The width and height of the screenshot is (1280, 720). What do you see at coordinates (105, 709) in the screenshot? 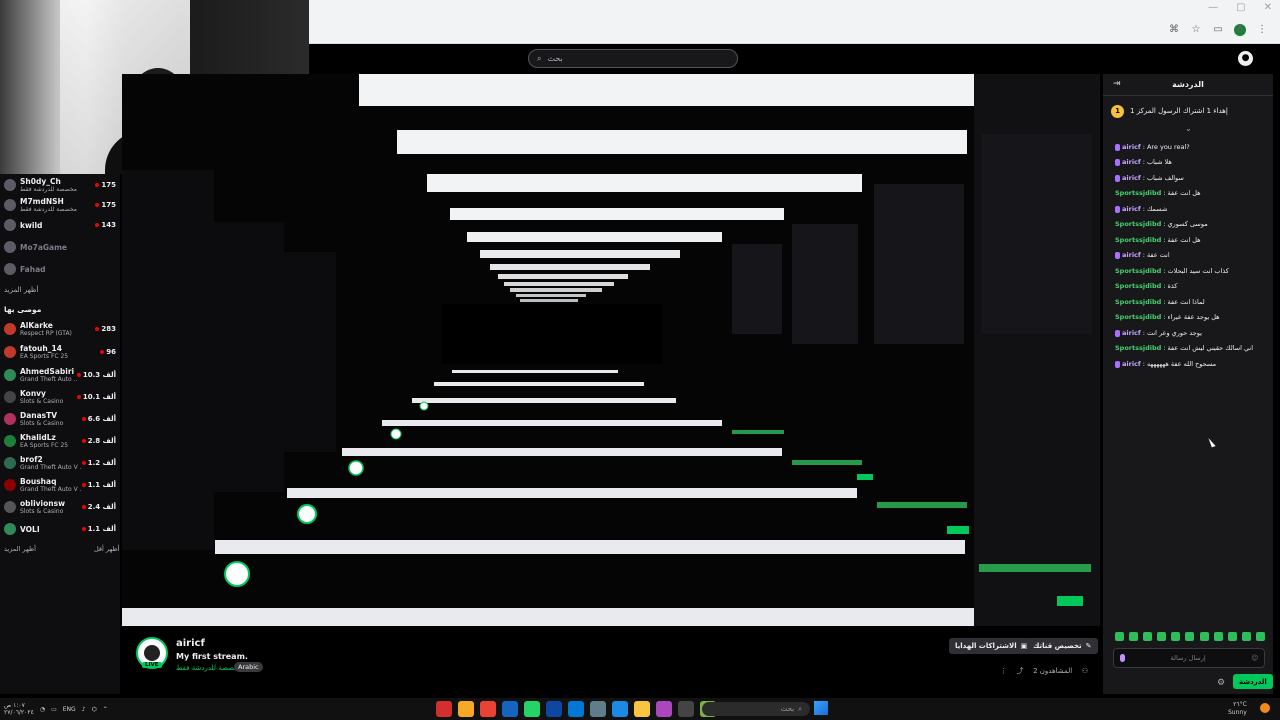
I see `tray-chevron-icon: ⌃` at bounding box center [105, 709].